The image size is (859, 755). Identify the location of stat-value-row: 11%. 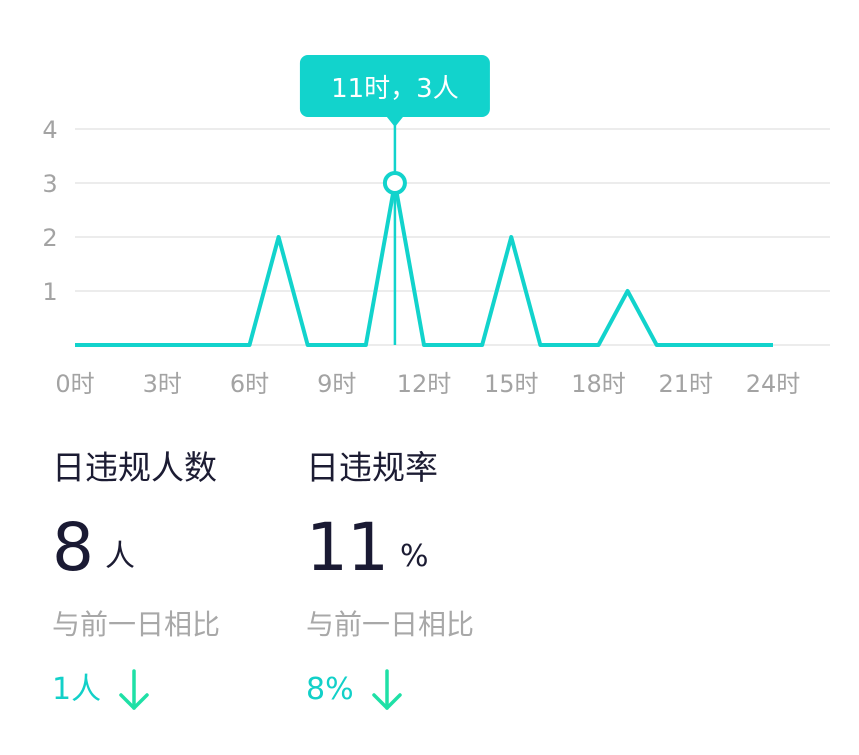
(390, 548).